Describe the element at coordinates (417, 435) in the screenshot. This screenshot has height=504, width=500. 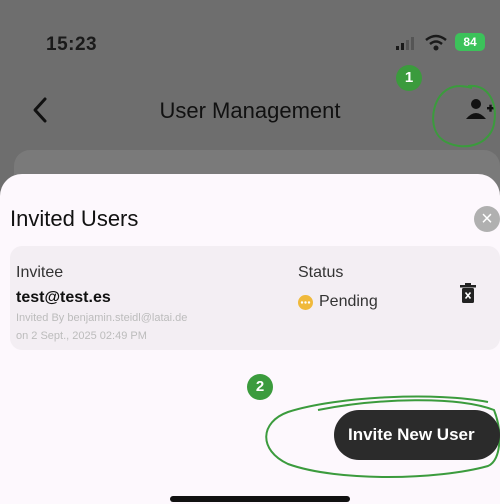
I see `invite-new-user-button: Invite New User` at that location.